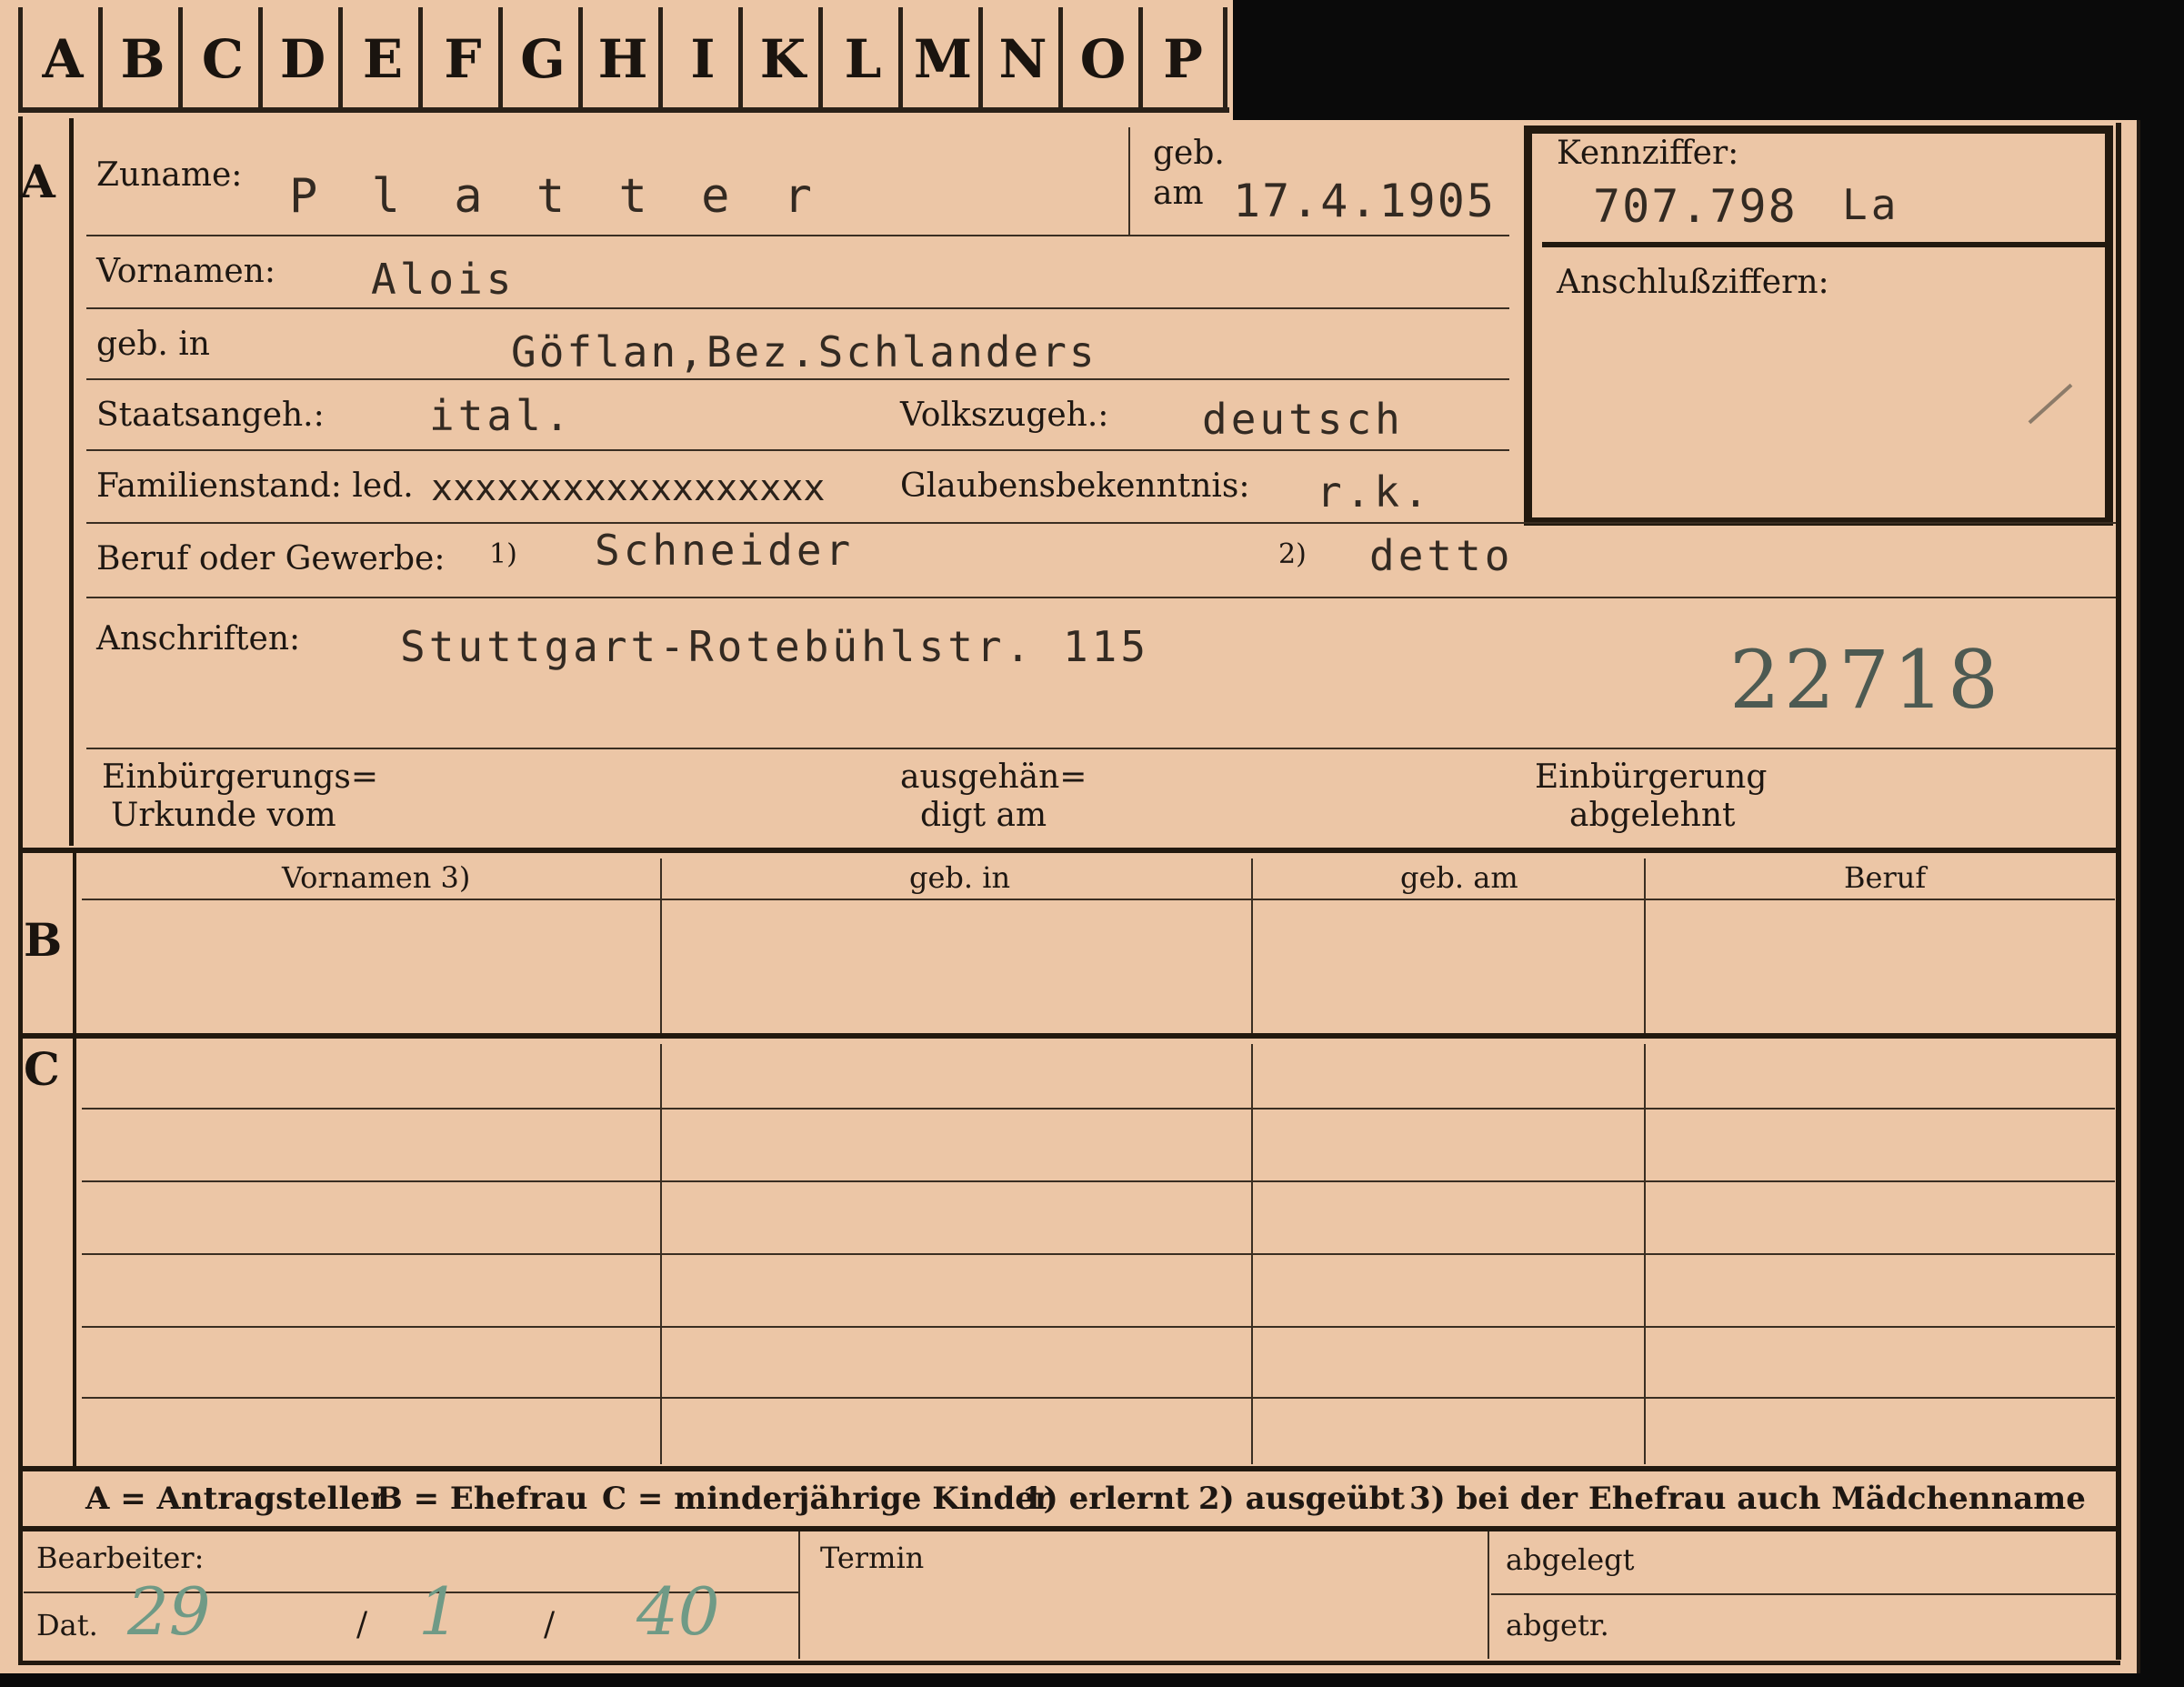 The width and height of the screenshot is (2184, 1687). Describe the element at coordinates (1708, 60) in the screenshot. I see `dark-background` at that location.